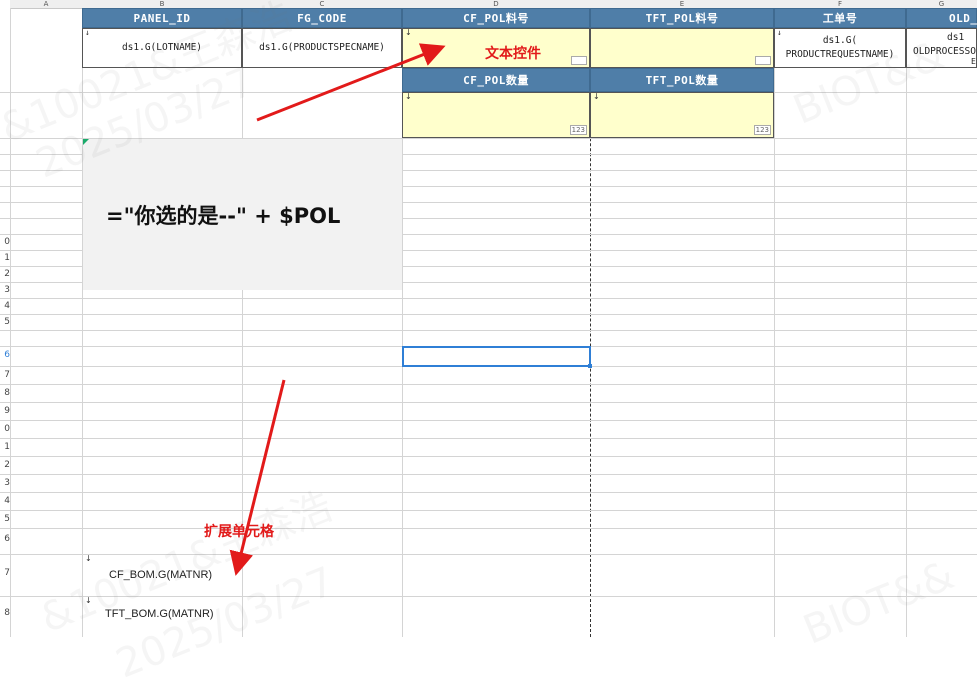  Describe the element at coordinates (513, 54) in the screenshot. I see `annotation-text-control: 文本控件` at that location.